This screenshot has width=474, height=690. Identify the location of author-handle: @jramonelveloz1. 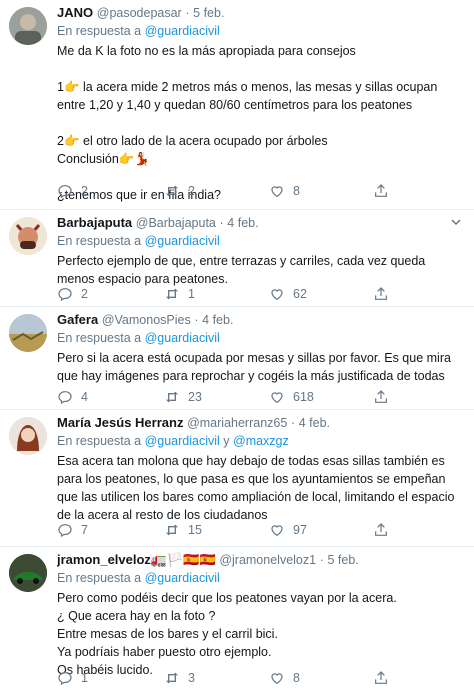
(267, 560).